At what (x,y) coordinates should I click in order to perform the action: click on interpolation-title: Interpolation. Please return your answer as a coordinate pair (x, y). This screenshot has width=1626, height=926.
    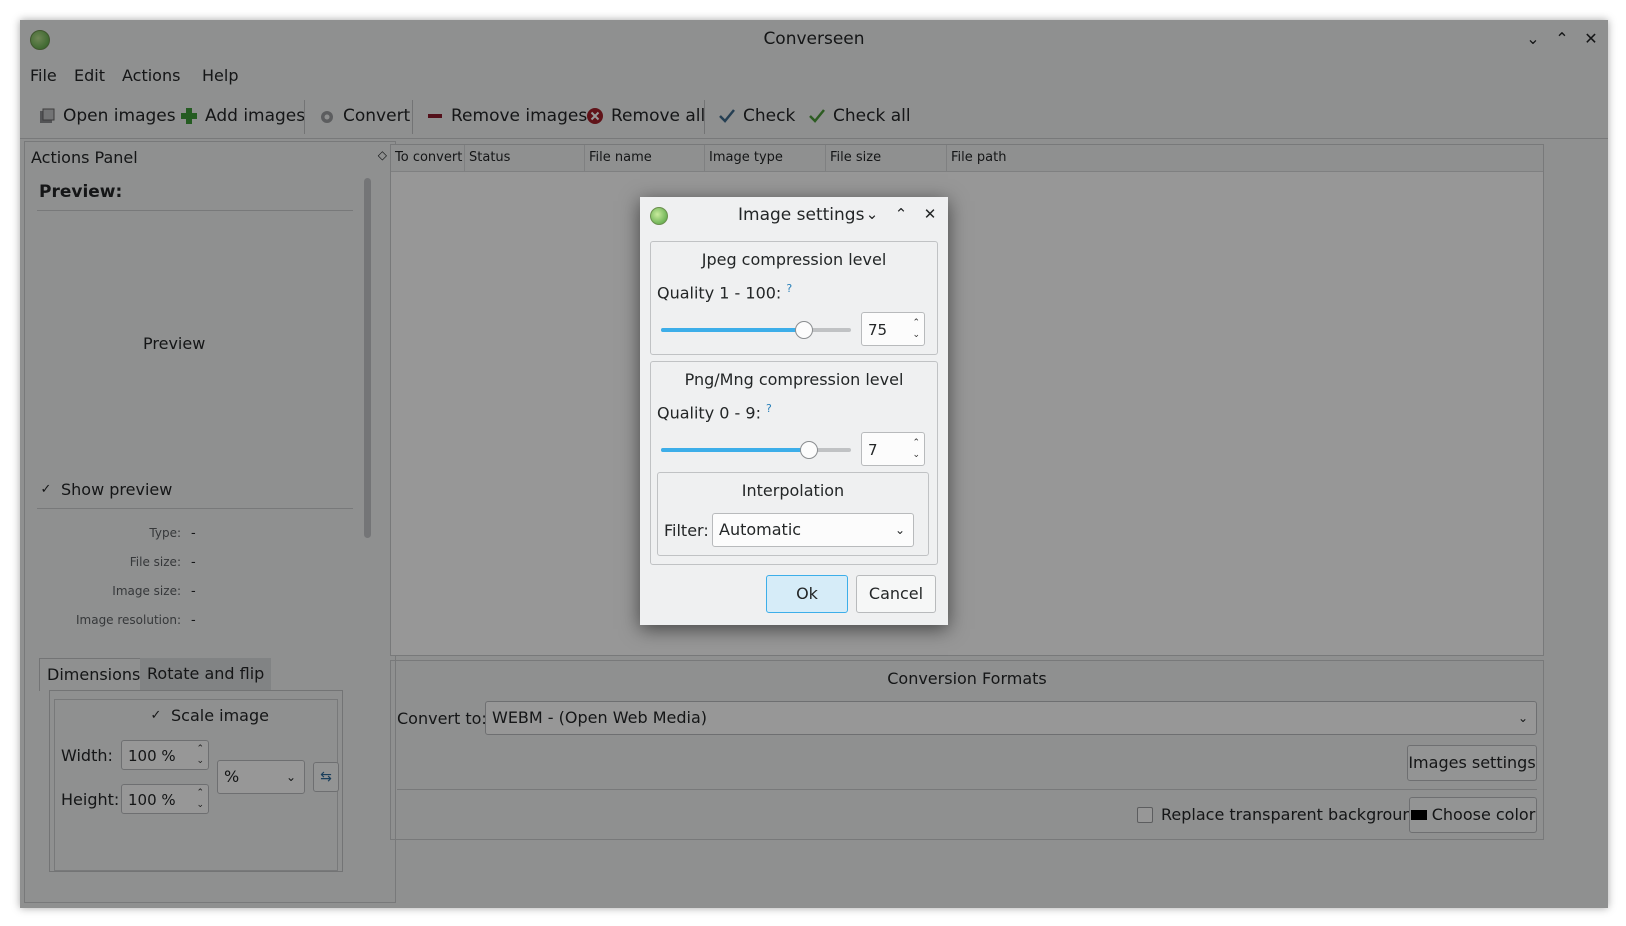
    Looking at the image, I should click on (793, 490).